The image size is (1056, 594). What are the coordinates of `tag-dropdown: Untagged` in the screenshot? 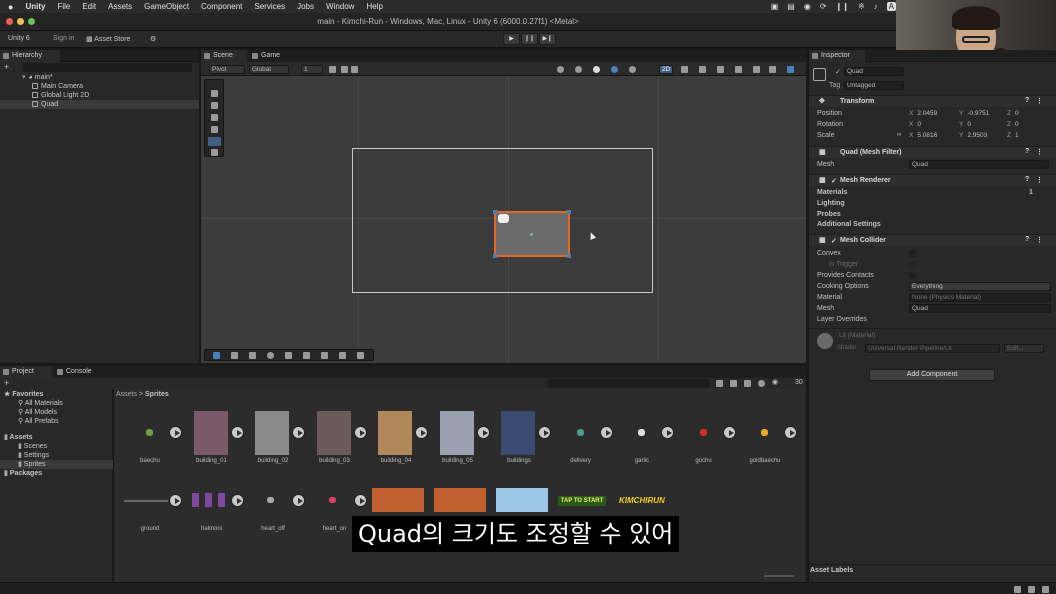 It's located at (874, 85).